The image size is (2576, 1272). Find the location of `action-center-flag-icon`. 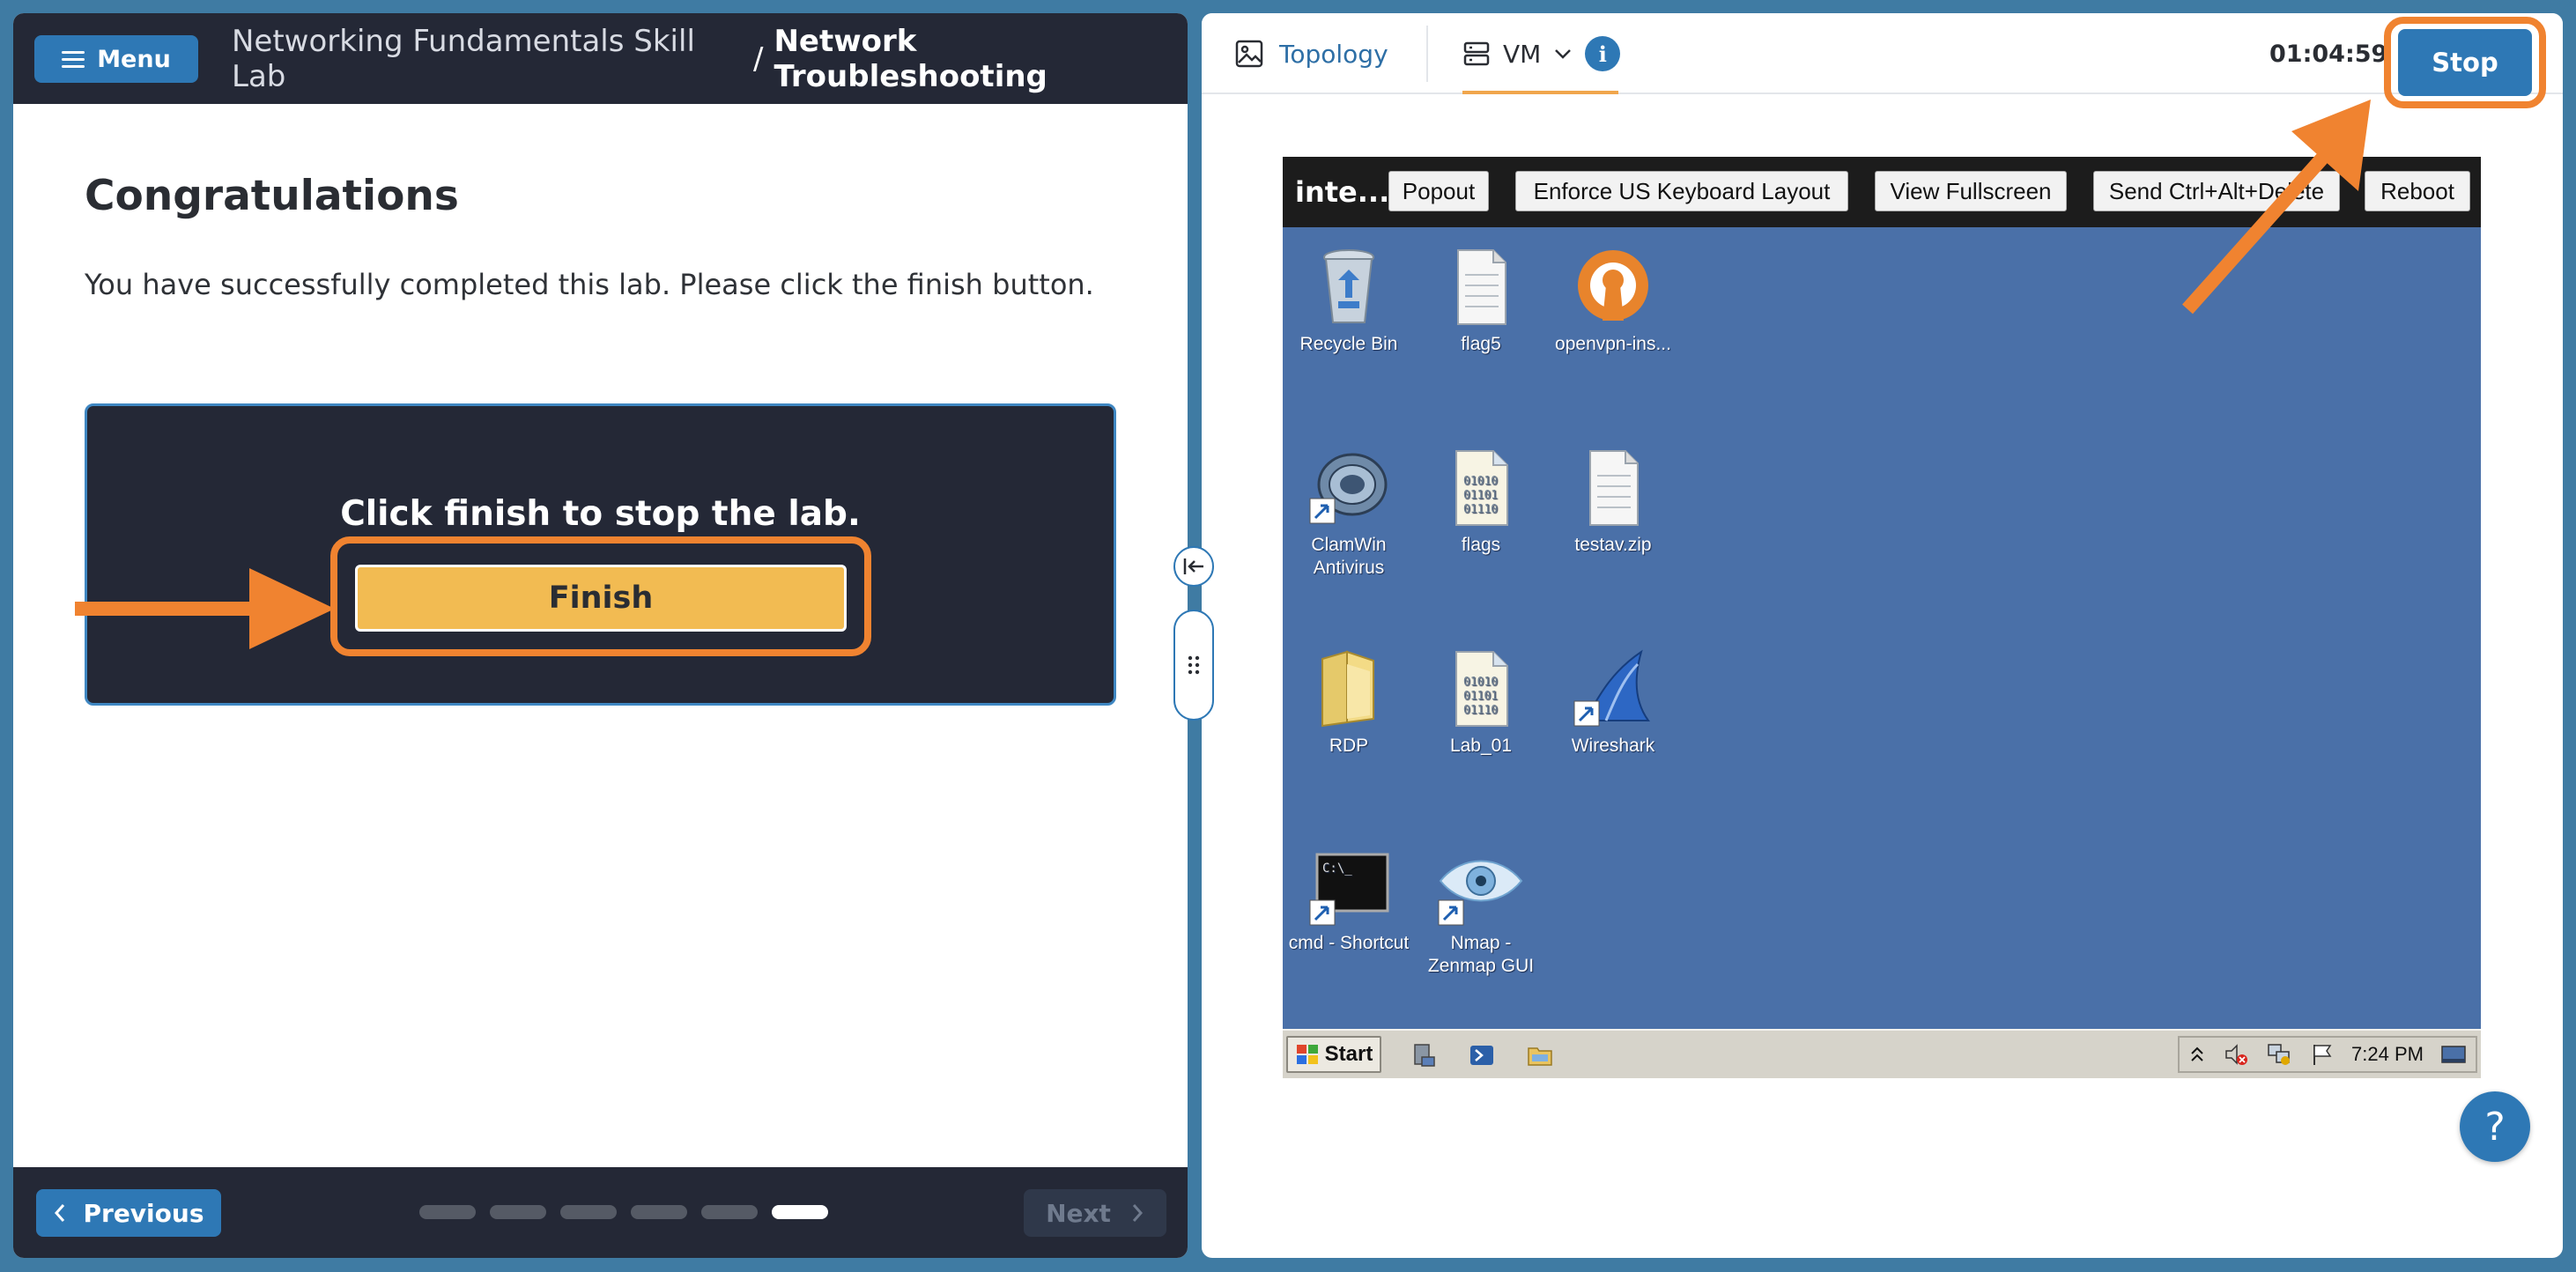

action-center-flag-icon is located at coordinates (2322, 1055).